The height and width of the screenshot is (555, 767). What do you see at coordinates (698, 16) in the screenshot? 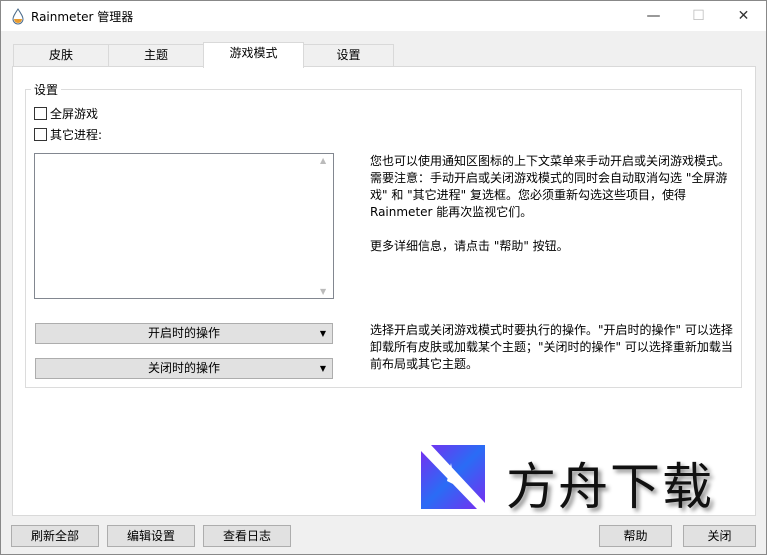
I see `maximize-button: ☐` at bounding box center [698, 16].